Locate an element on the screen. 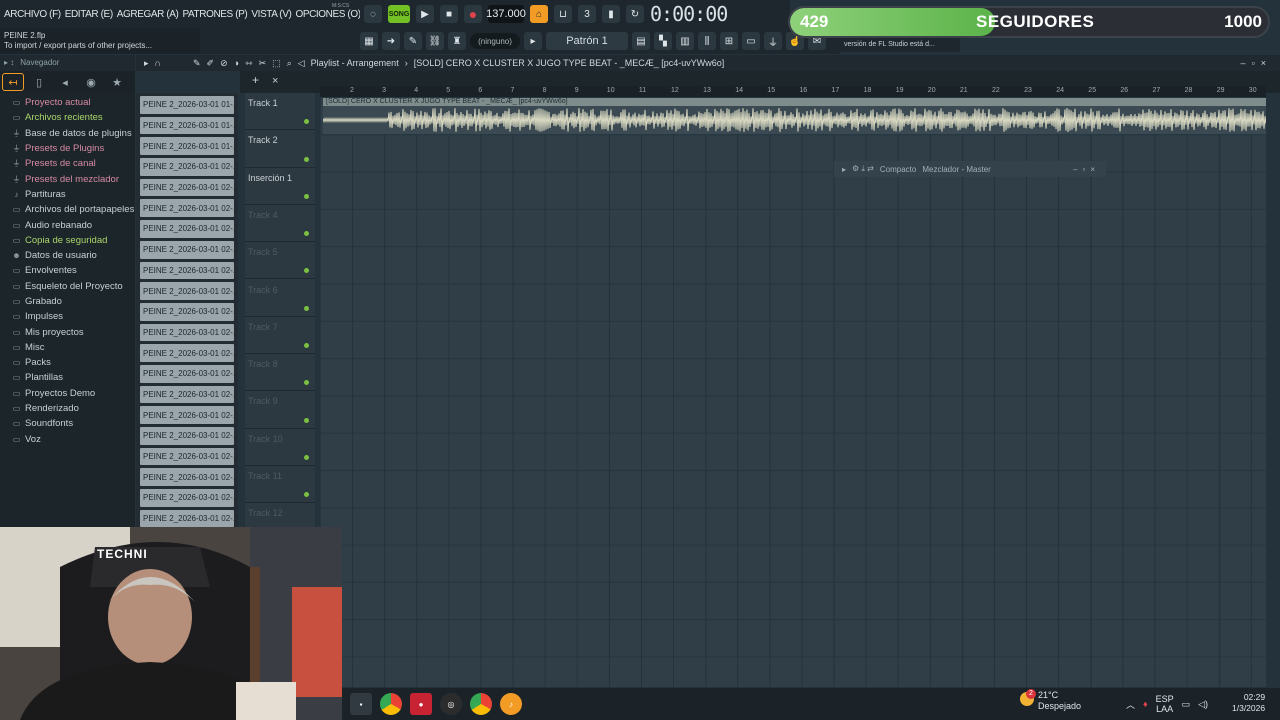 The width and height of the screenshot is (1280, 720). stamp-icon: ♜ is located at coordinates (457, 41).